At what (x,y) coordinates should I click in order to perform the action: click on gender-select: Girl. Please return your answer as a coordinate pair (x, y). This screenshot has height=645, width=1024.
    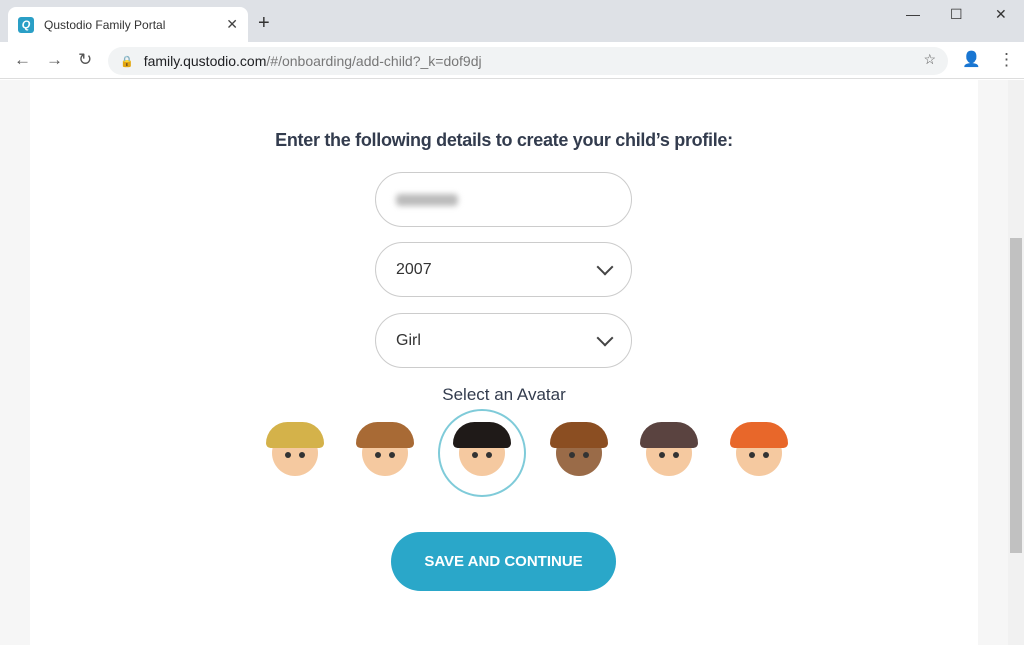
    Looking at the image, I should click on (503, 340).